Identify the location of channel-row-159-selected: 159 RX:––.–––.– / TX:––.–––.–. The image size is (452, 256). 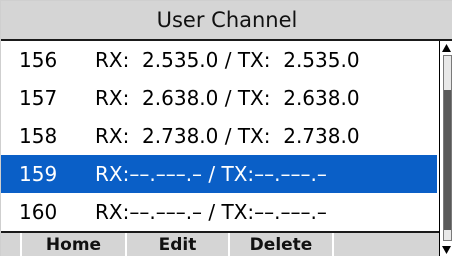
(219, 174).